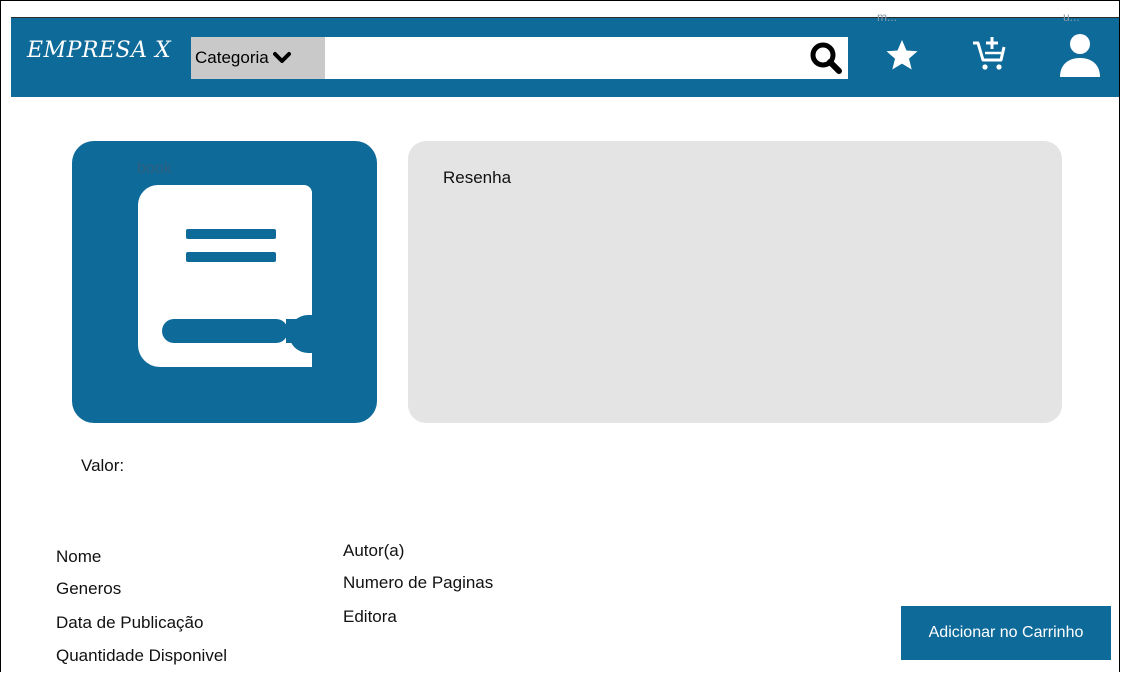 This screenshot has width=1122, height=673. What do you see at coordinates (902, 57) in the screenshot?
I see `star-icon` at bounding box center [902, 57].